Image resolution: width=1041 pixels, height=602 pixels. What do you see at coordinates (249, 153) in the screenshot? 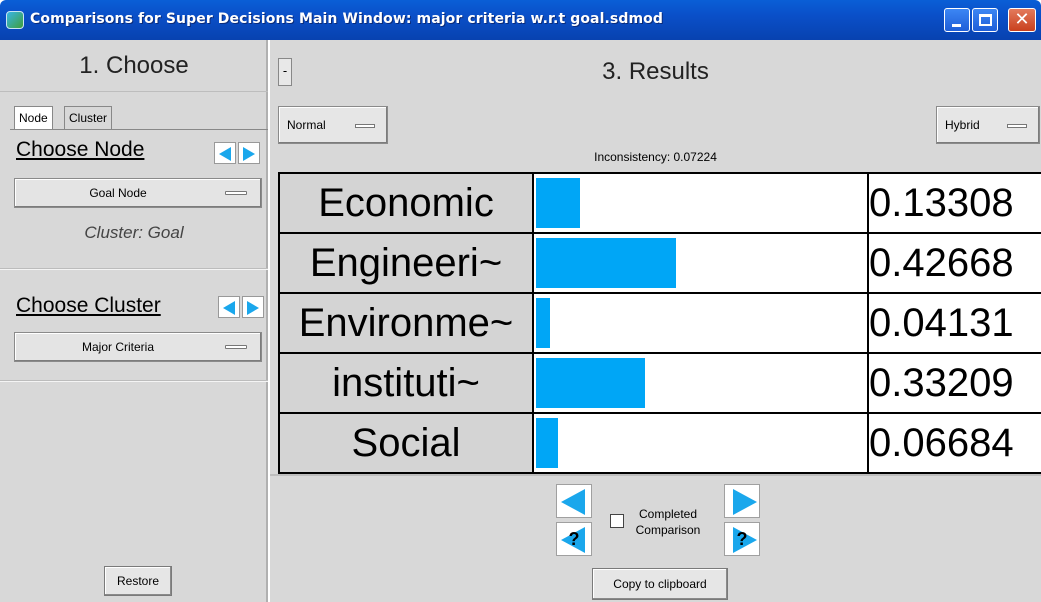
I see `next-node-icon` at bounding box center [249, 153].